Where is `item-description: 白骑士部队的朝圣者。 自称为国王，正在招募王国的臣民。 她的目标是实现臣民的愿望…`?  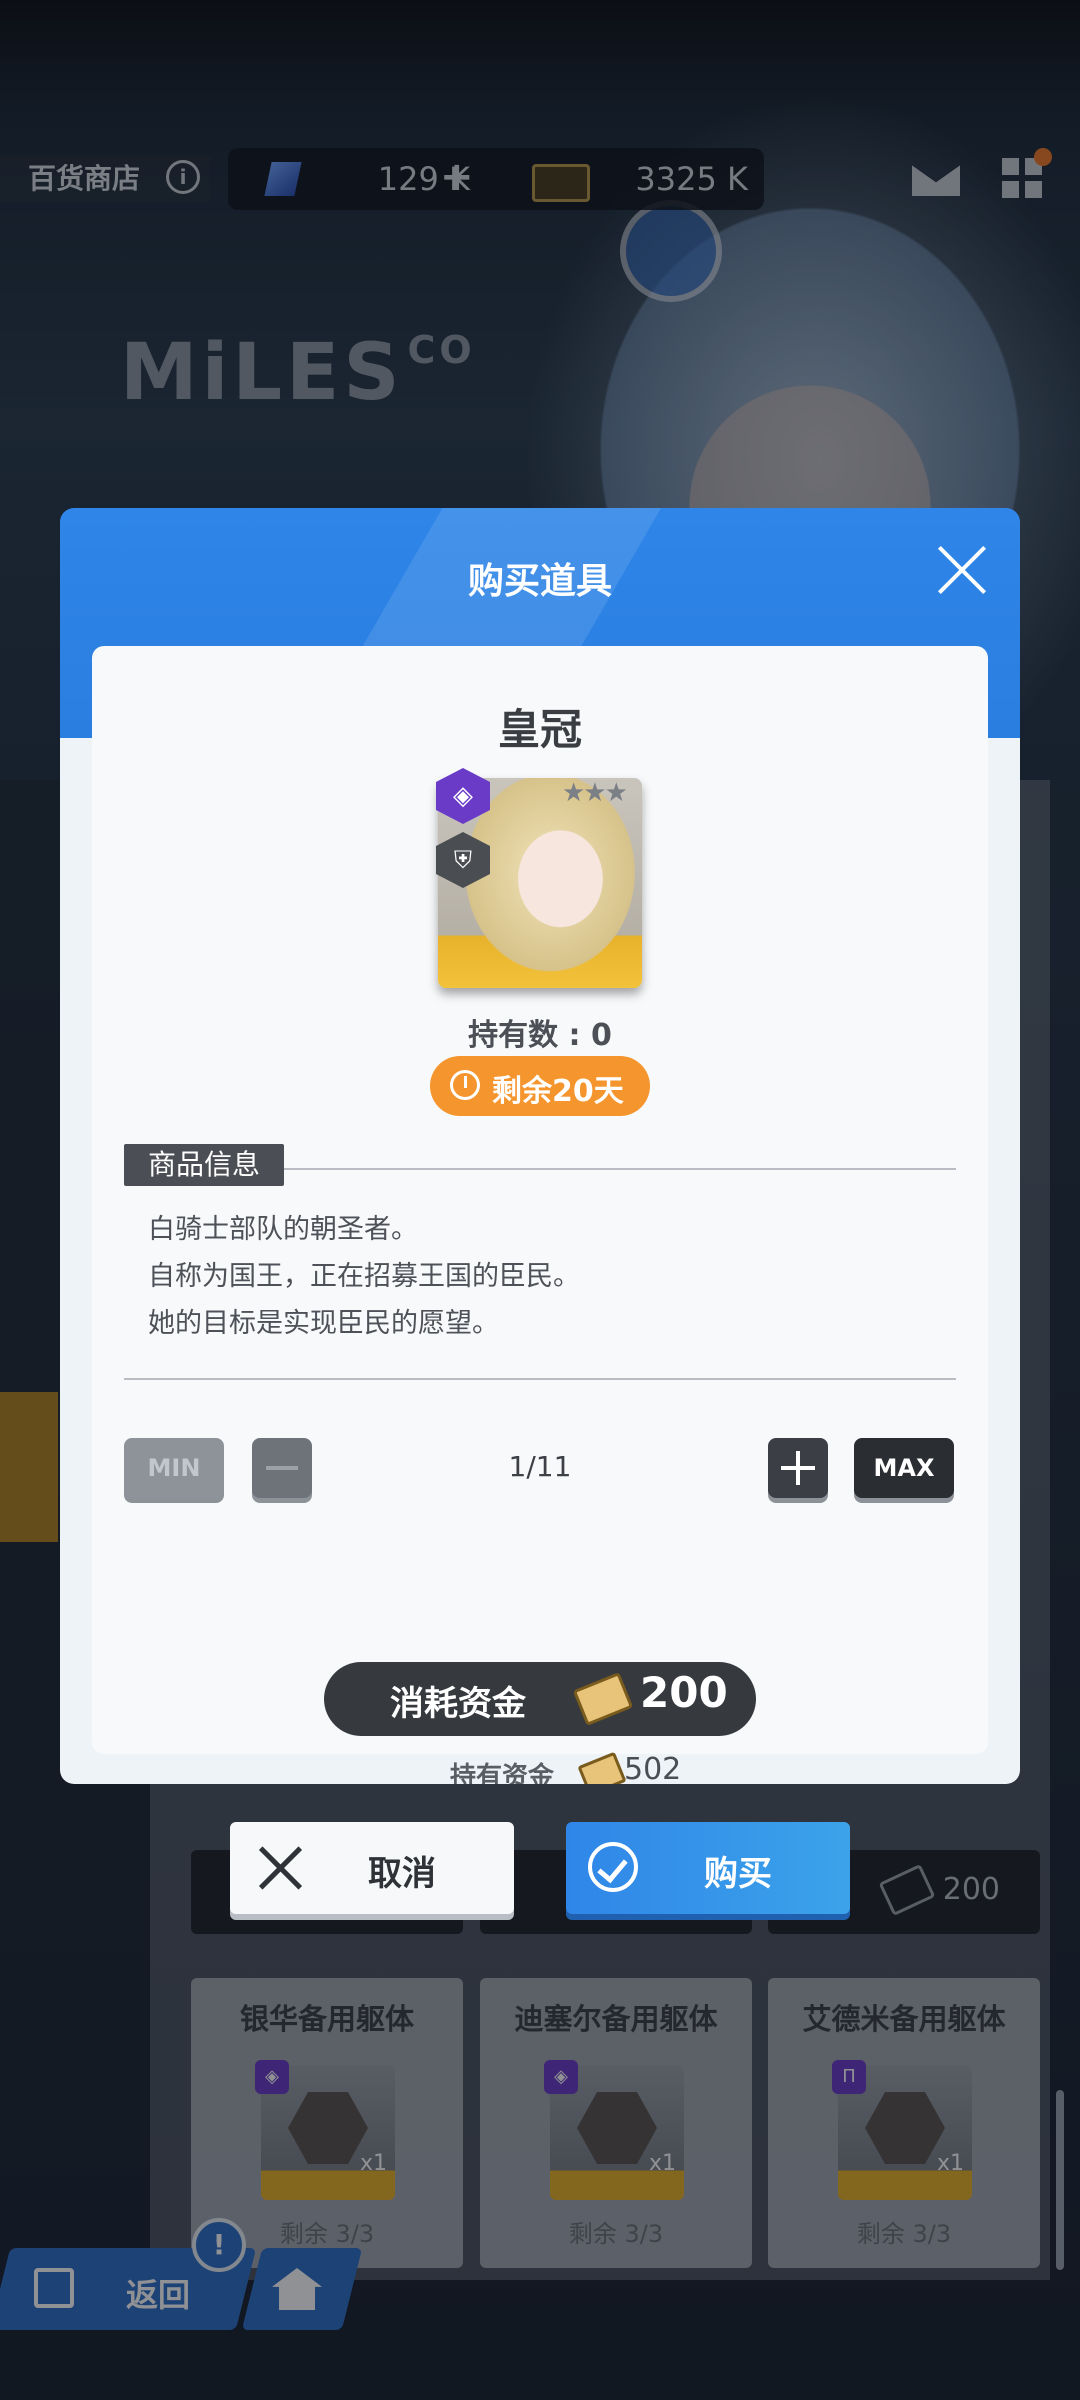
item-description: 白骑士部队的朝圣者。 自称为国王，正在招募王国的臣民。 她的目标是实现臣民的愿望… is located at coordinates (364, 1276).